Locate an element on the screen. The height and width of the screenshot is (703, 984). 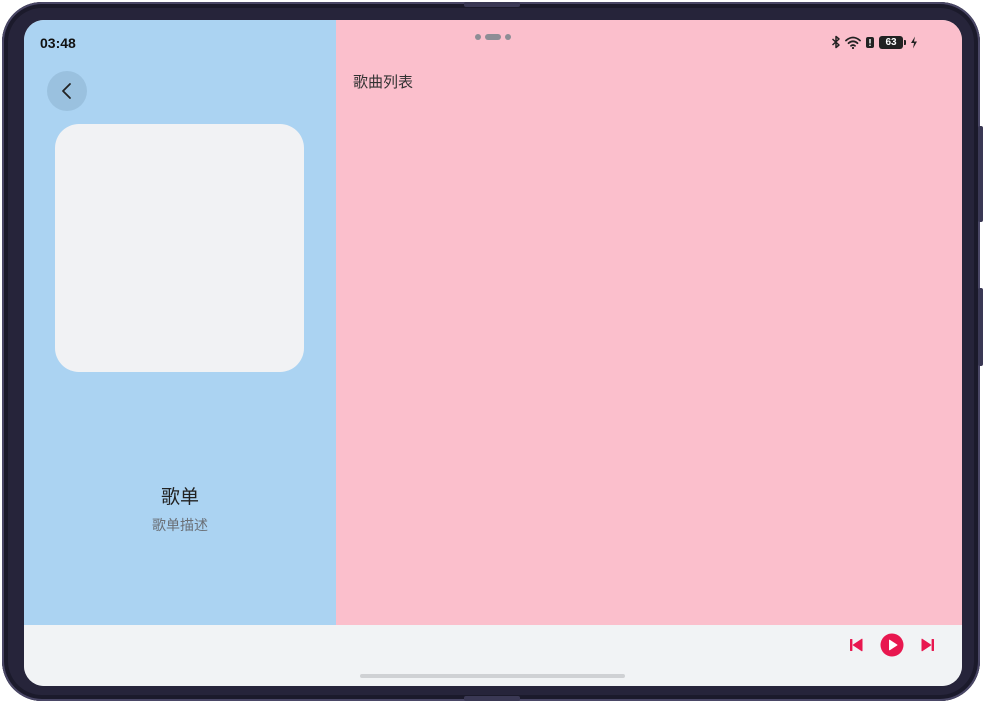
previous-icon is located at coordinates (856, 645).